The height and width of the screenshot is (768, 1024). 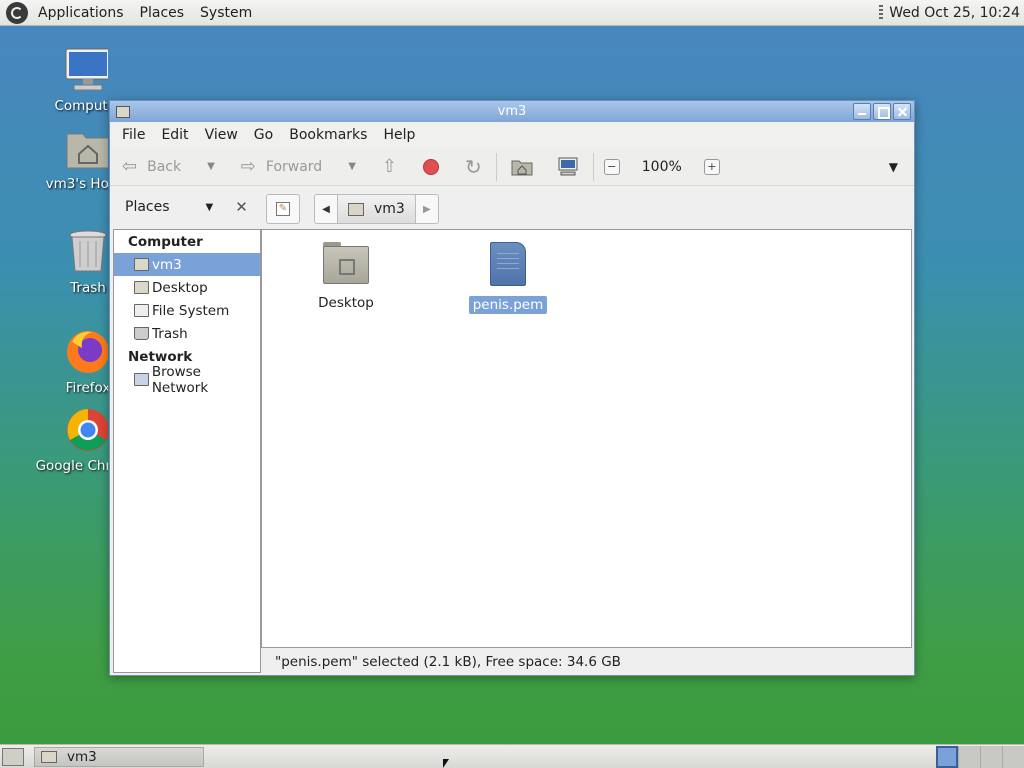 I want to click on system-menu: System, so click(x=226, y=13).